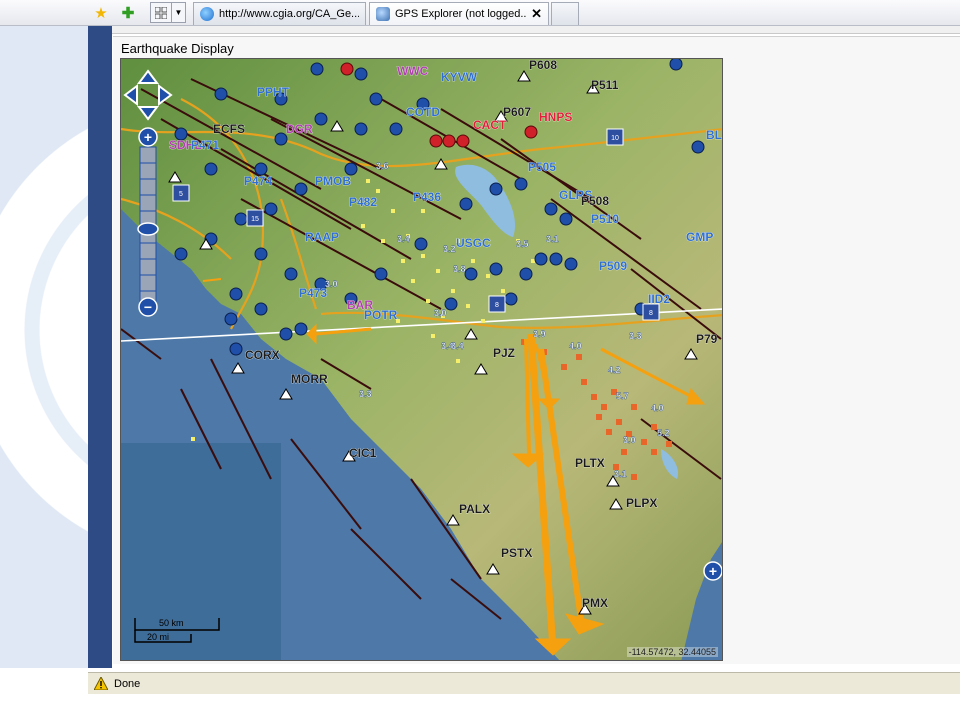  What do you see at coordinates (100, 347) in the screenshot?
I see `page-left-strip` at bounding box center [100, 347].